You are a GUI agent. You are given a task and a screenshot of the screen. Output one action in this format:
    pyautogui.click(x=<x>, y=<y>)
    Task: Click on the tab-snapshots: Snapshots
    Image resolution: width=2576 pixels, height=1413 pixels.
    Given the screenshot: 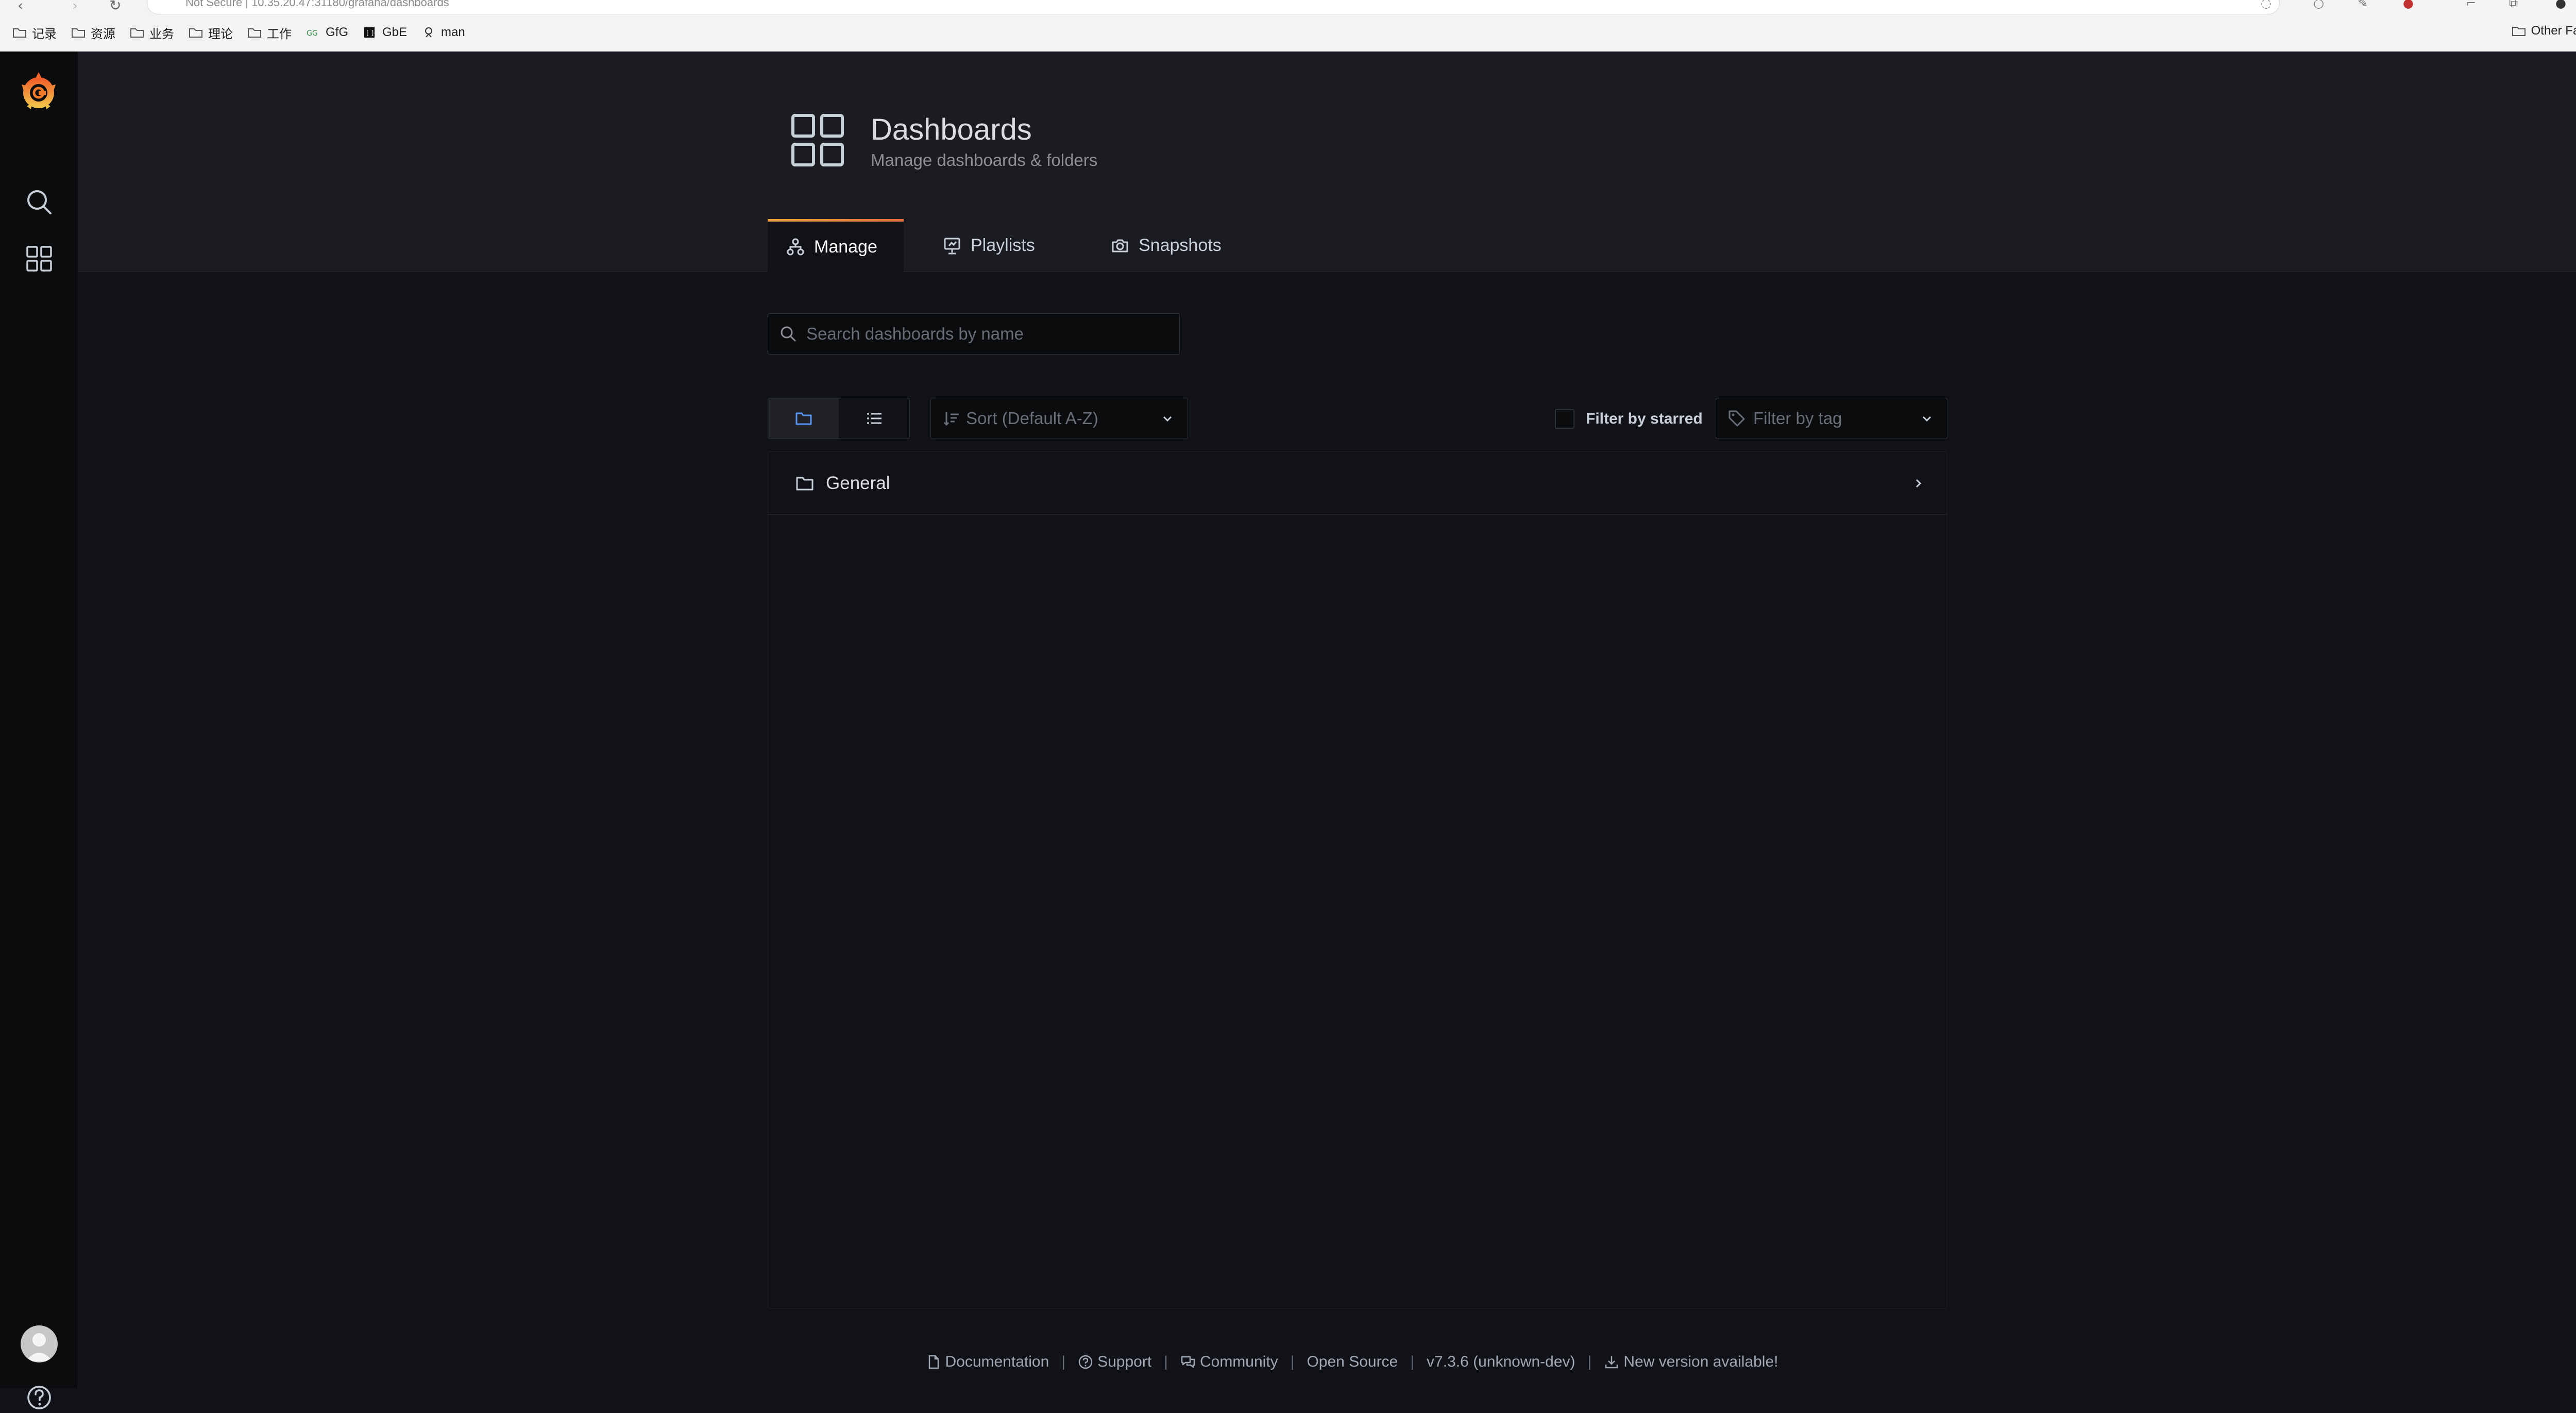 What is the action you would take?
    pyautogui.click(x=1166, y=245)
    